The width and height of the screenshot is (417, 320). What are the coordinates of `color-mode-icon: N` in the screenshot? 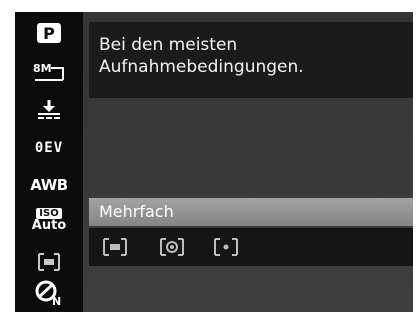 It's located at (48, 293).